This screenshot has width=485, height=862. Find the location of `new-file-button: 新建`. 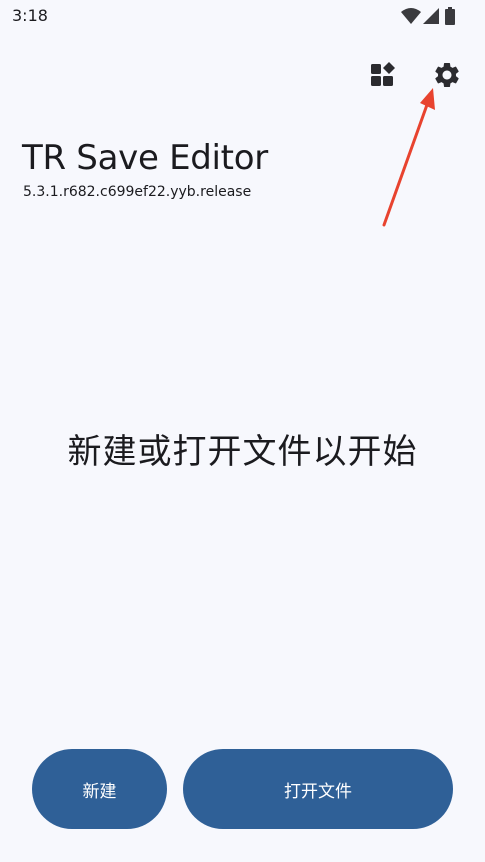

new-file-button: 新建 is located at coordinates (99, 789).